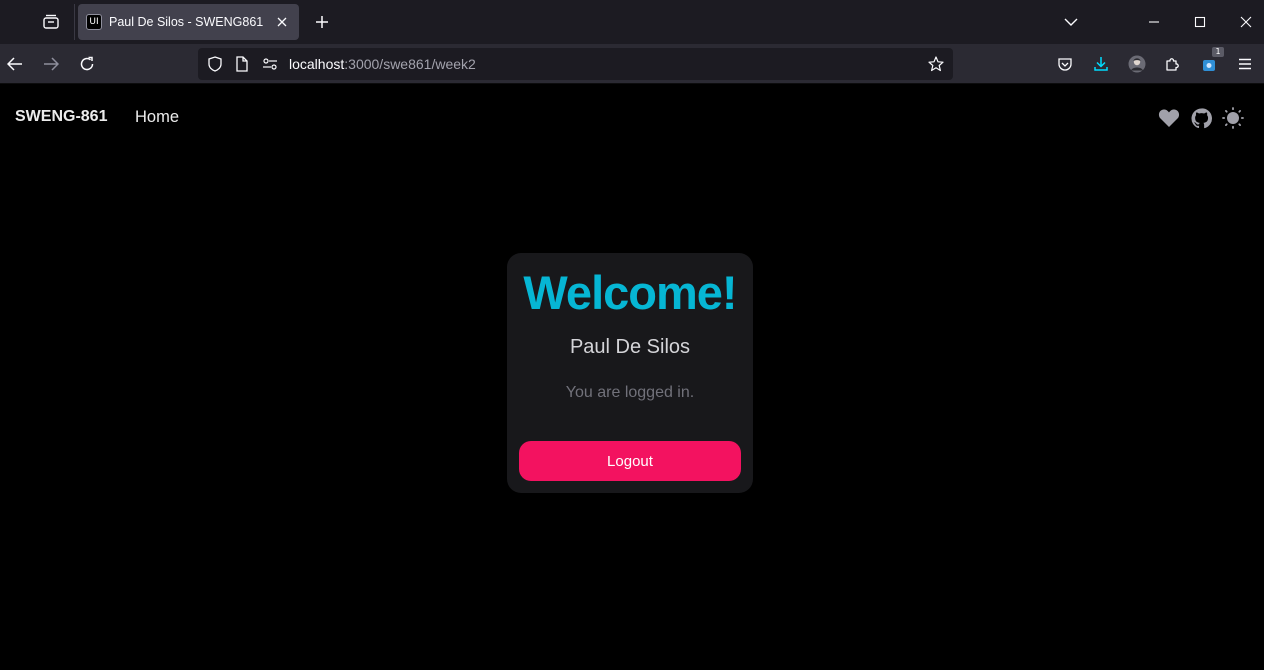  I want to click on logout-button: Logout, so click(630, 461).